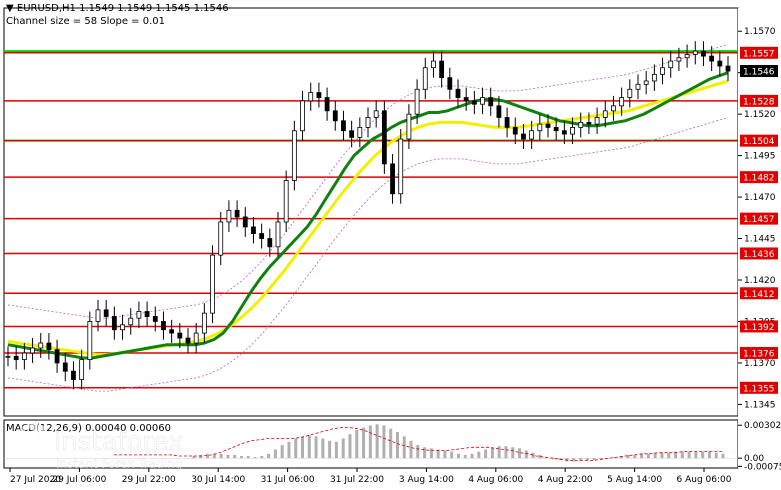 This screenshot has height=490, width=781. What do you see at coordinates (760, 115) in the screenshot?
I see `y-tick-label: 1.1520` at bounding box center [760, 115].